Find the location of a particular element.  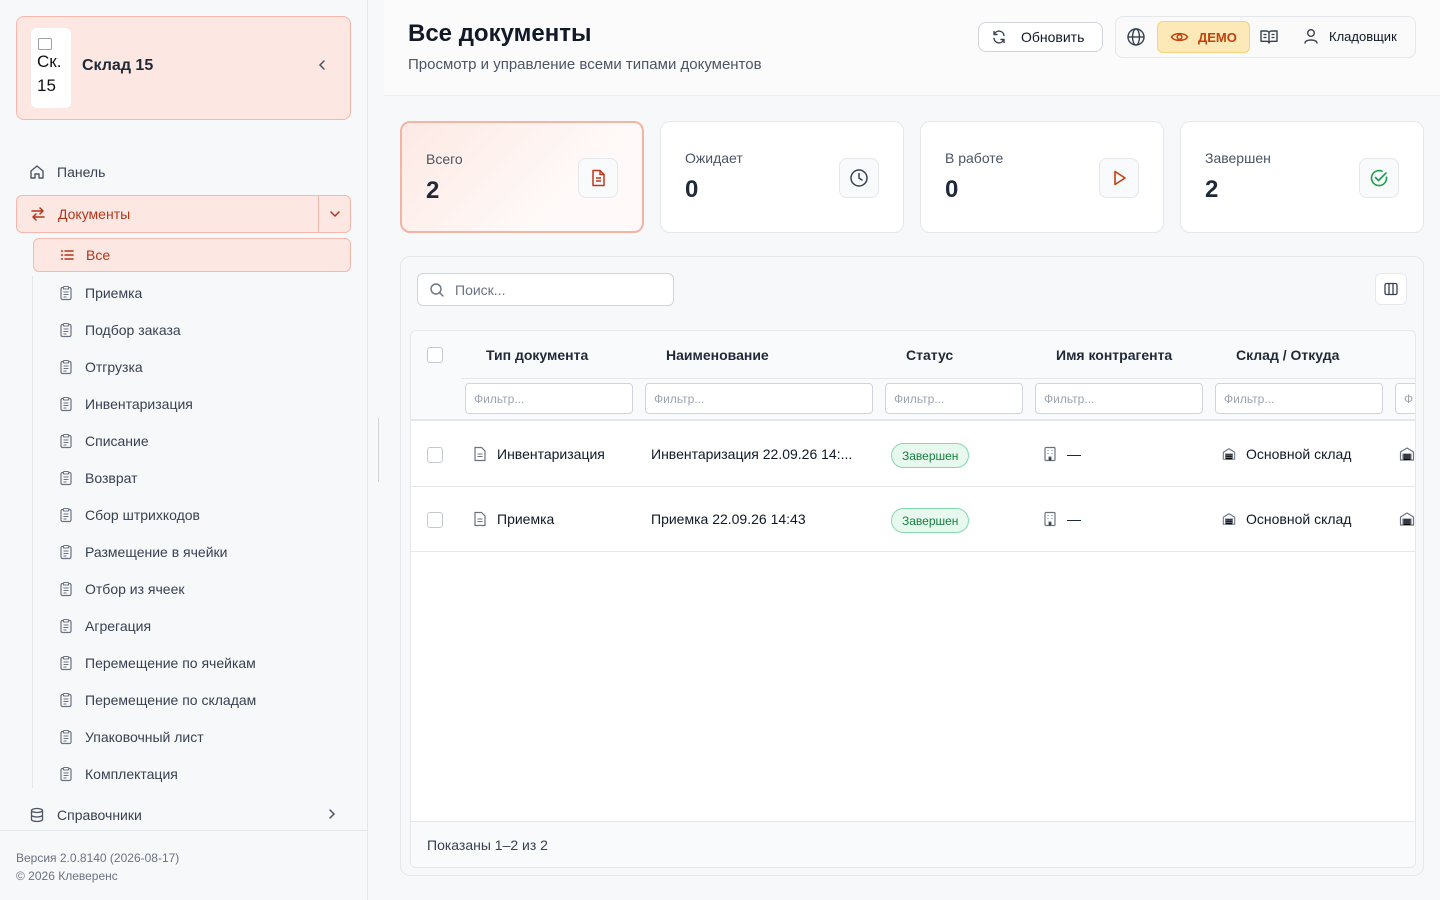

subnav-item: Сбор штрихкодов is located at coordinates (192, 515).